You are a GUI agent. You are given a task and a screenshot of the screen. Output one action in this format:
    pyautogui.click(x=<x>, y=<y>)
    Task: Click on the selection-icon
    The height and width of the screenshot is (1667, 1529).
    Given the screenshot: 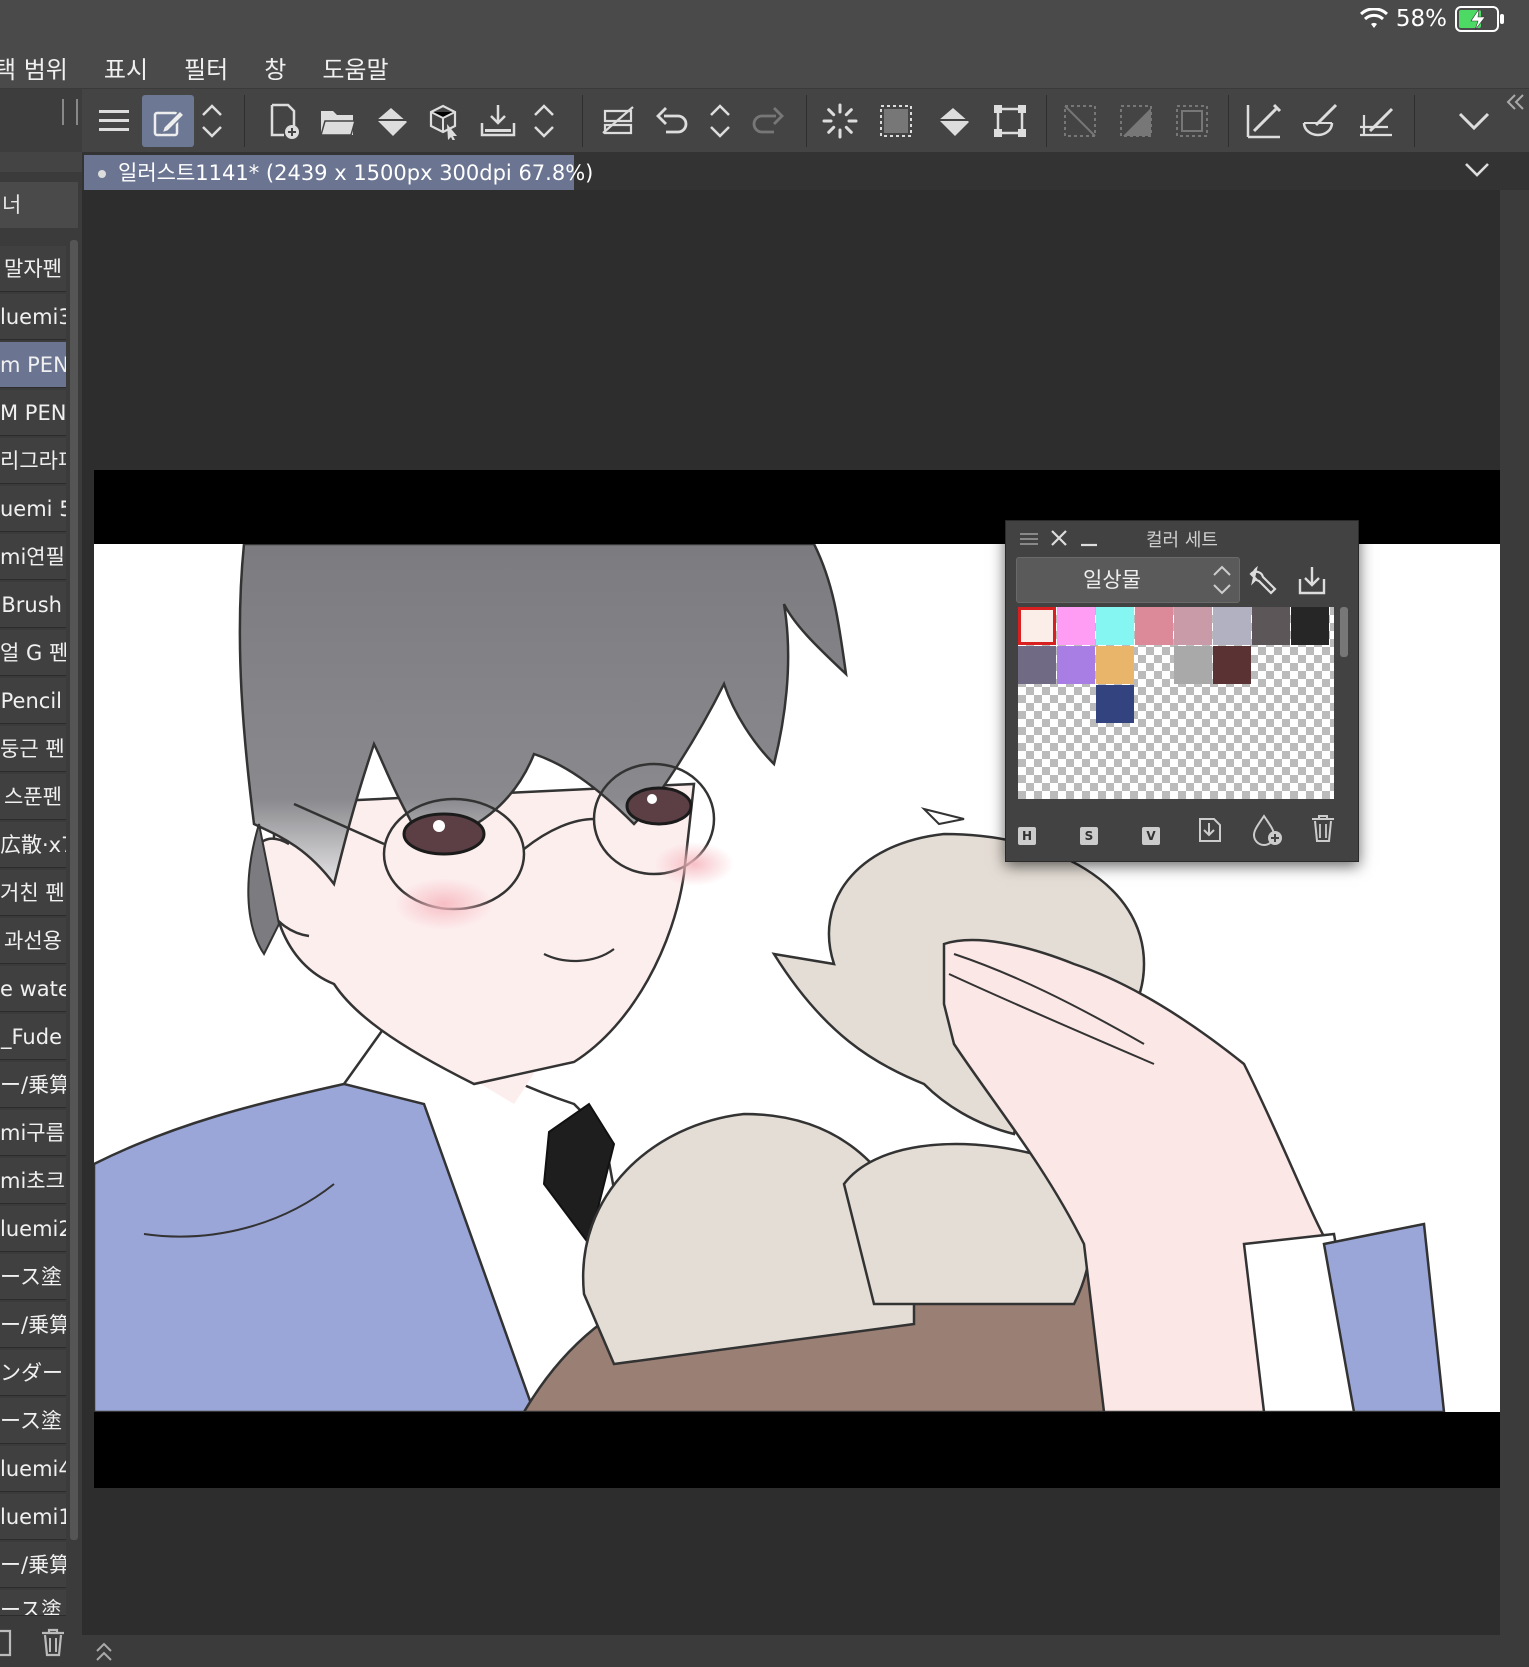 What is the action you would take?
    pyautogui.click(x=896, y=121)
    